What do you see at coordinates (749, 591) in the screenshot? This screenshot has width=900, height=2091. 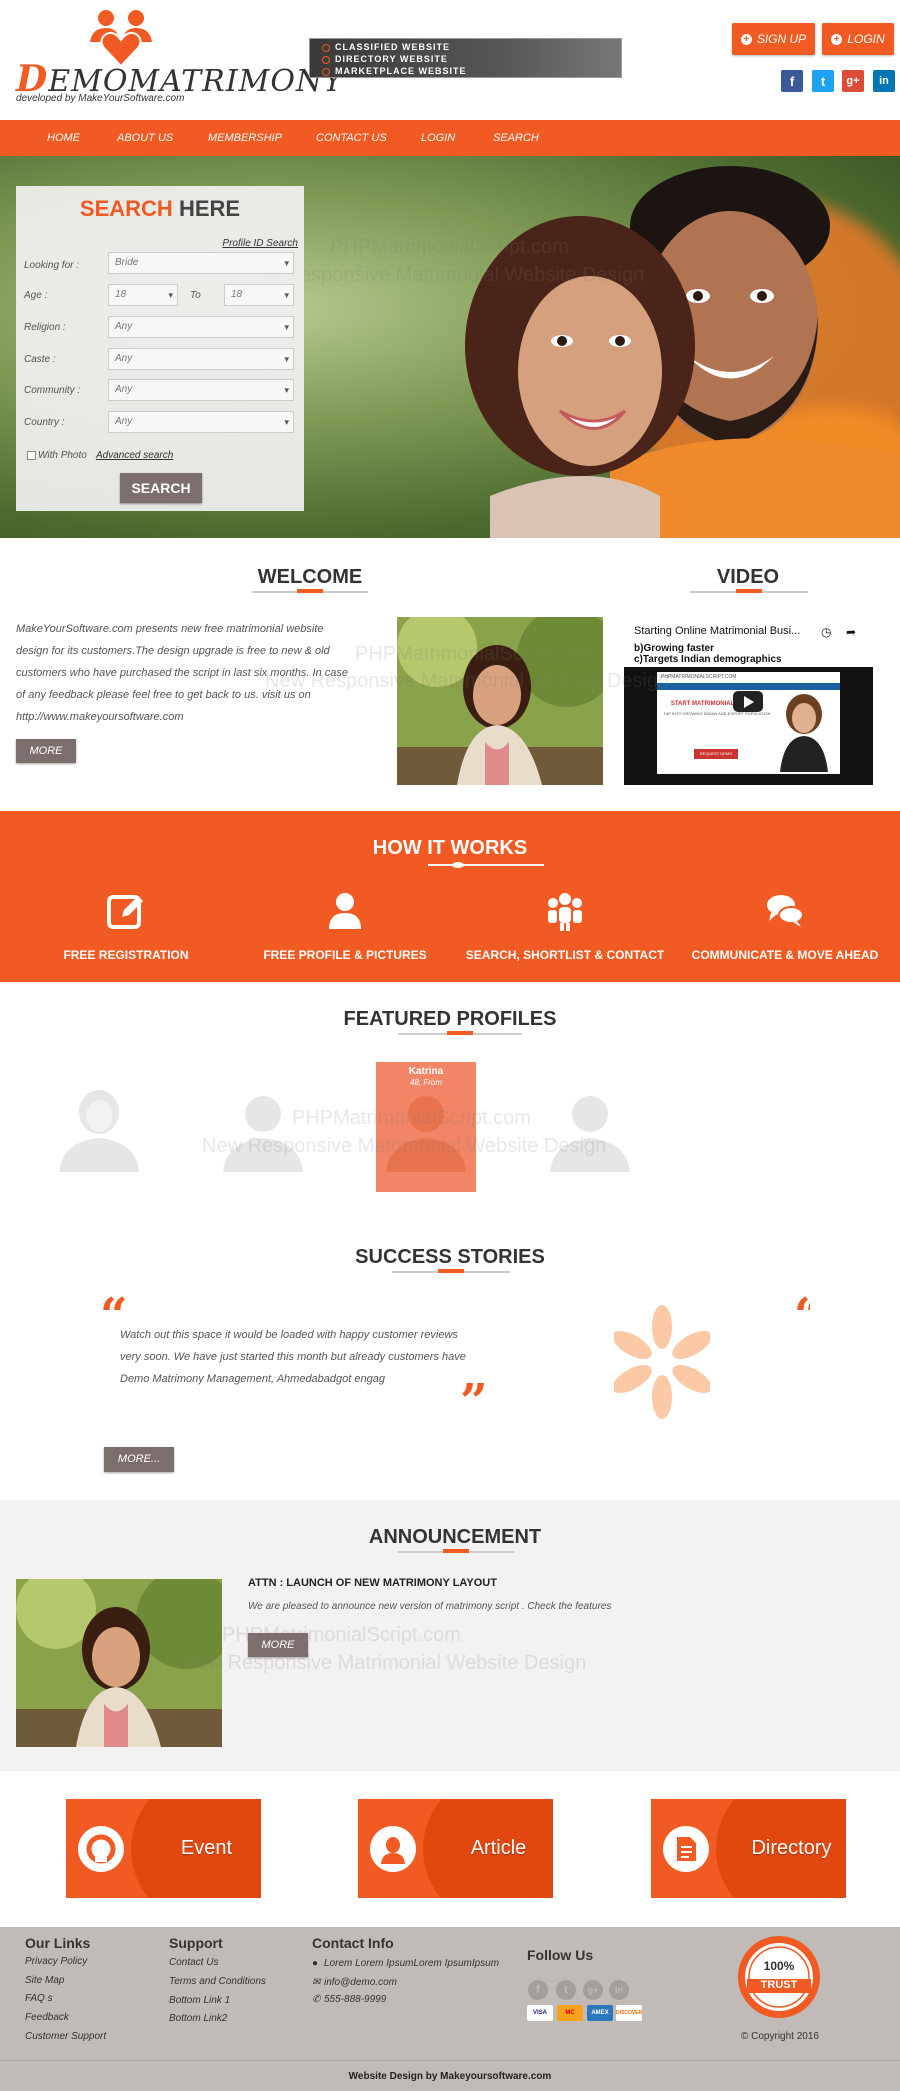 I see `video-title-divider` at bounding box center [749, 591].